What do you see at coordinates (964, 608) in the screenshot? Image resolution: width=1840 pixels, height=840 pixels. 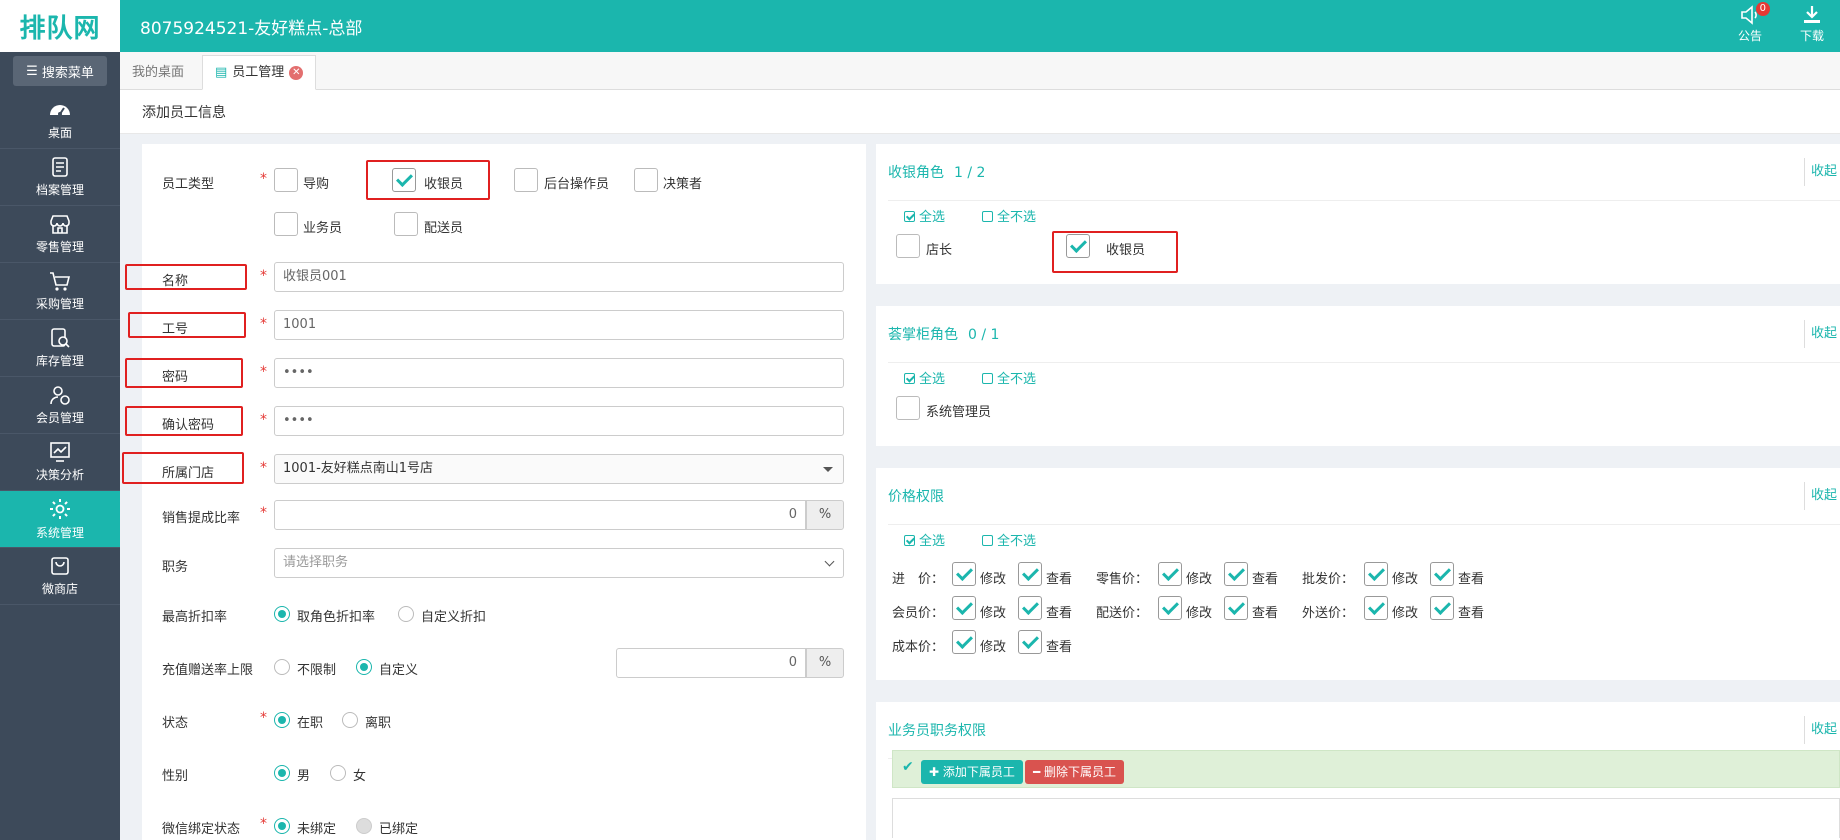 I see `checkbox-member-modify` at bounding box center [964, 608].